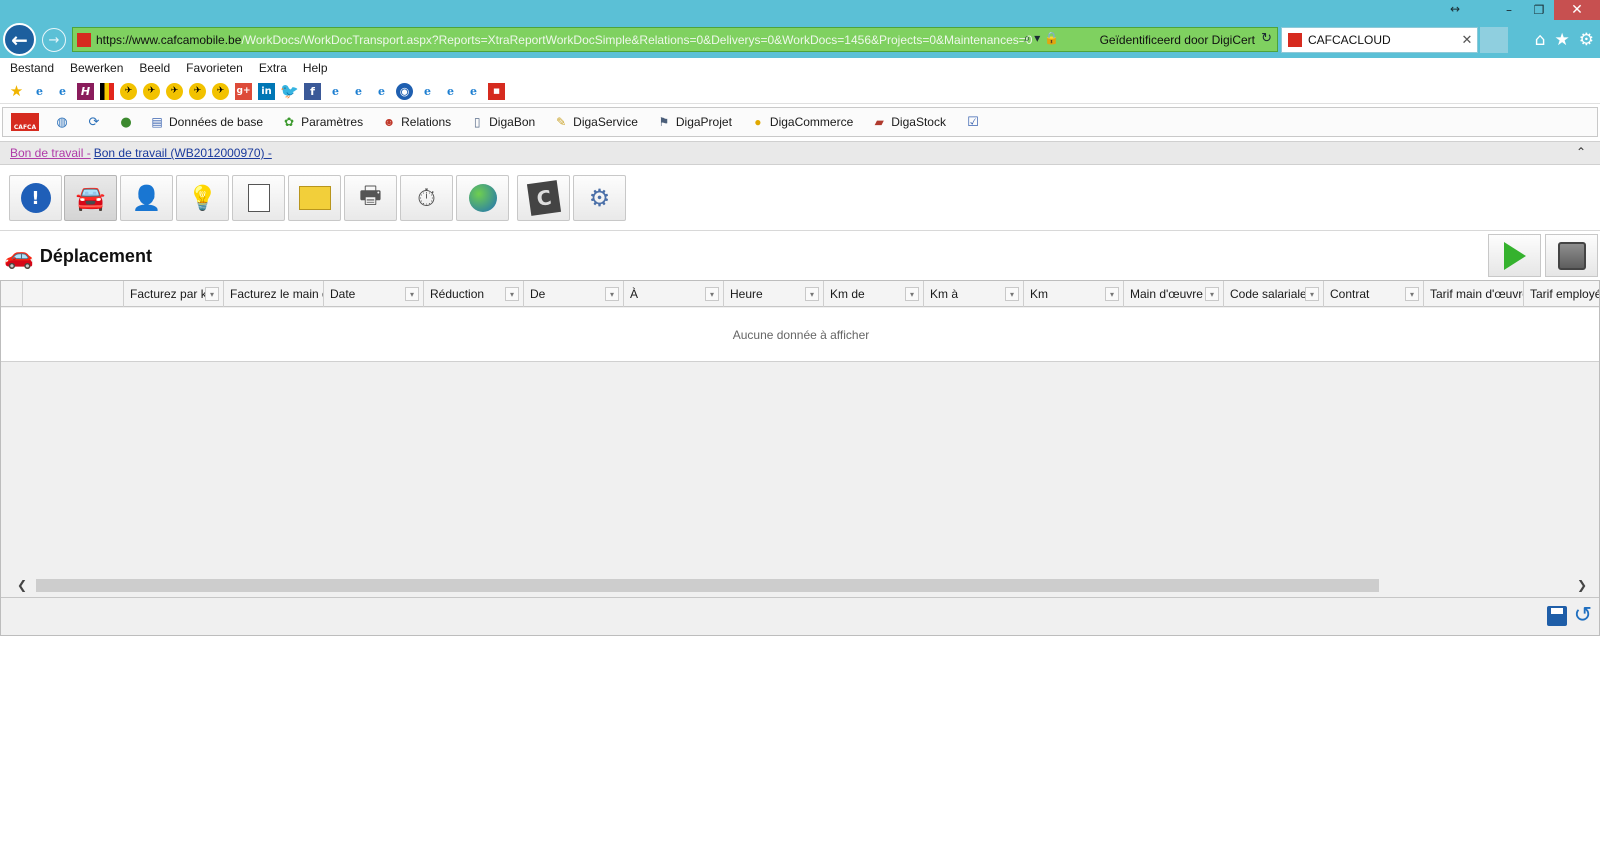  Describe the element at coordinates (73, 294) in the screenshot. I see `column-header-actions` at that location.